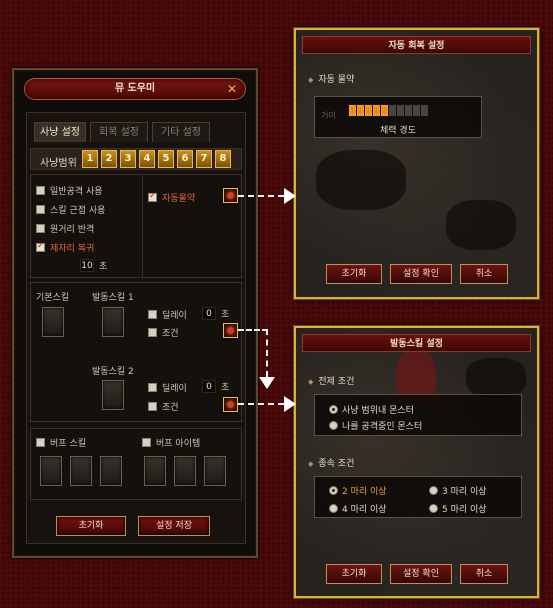  I want to click on precondition-option-2: 나를 공격중인 몬스터, so click(375, 425).